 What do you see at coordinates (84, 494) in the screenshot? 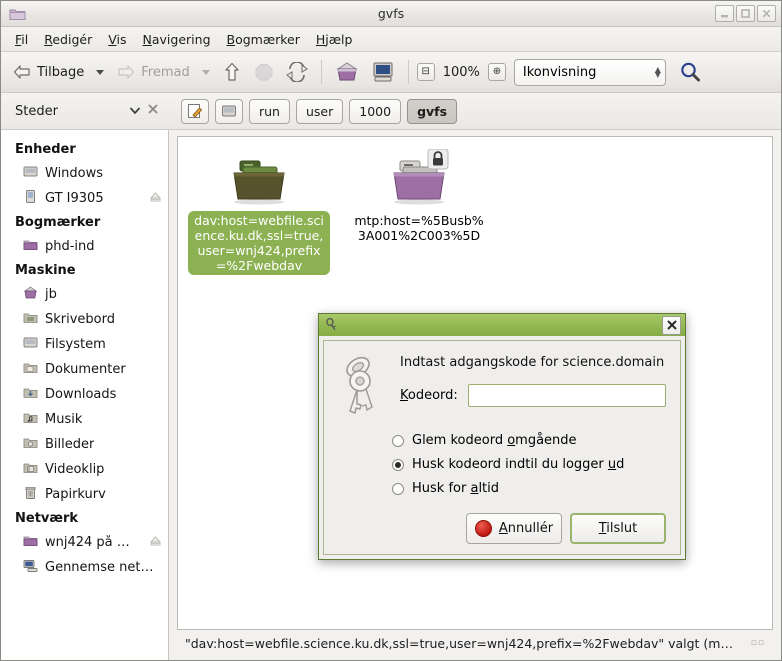
I see `sidebar-item-papirkurv: Papirkurv` at bounding box center [84, 494].